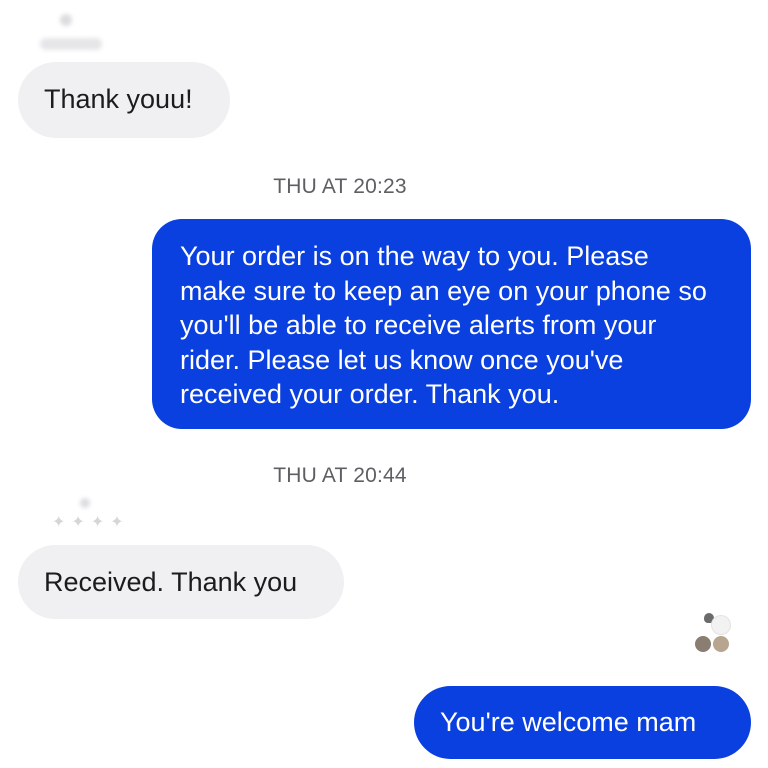  What do you see at coordinates (91, 522) in the screenshot?
I see `blurred-sender-name-icon: ✦✦✦✦` at bounding box center [91, 522].